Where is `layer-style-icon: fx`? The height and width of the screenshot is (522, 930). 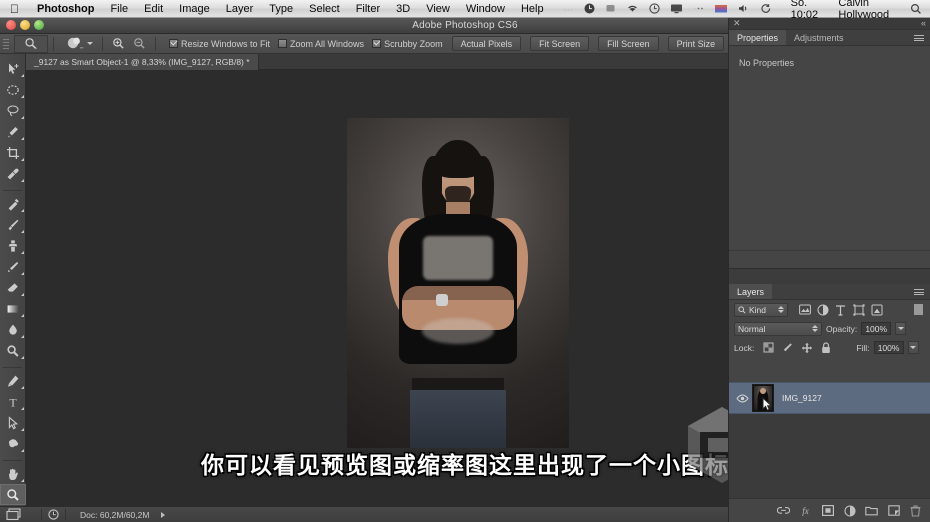 layer-style-icon: fx is located at coordinates (805, 510).